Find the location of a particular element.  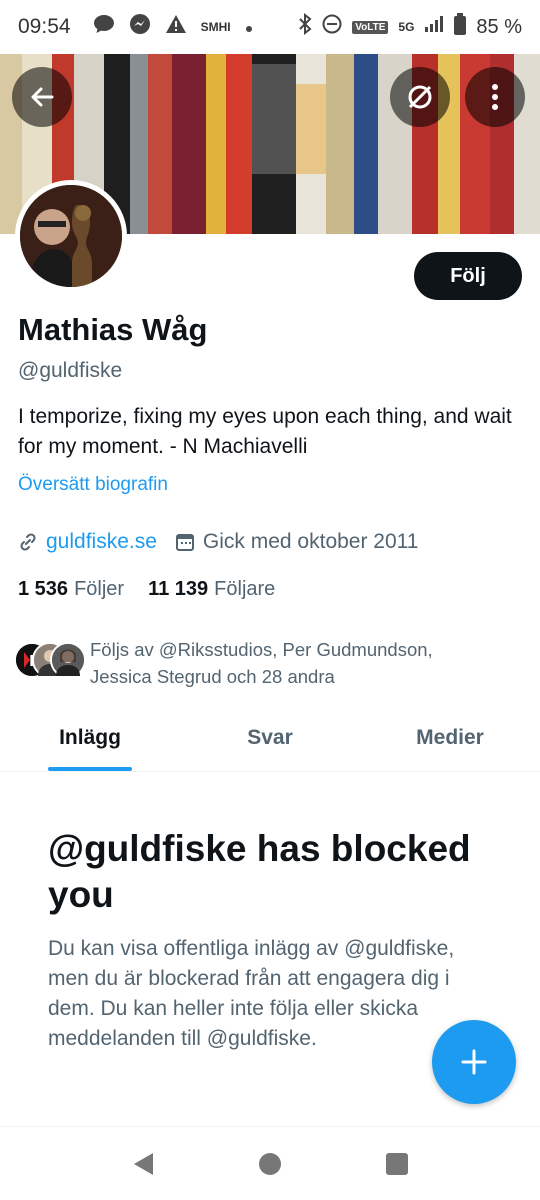

follow-counts: 1 536 Följer 11 139 Följare is located at coordinates (146, 589).